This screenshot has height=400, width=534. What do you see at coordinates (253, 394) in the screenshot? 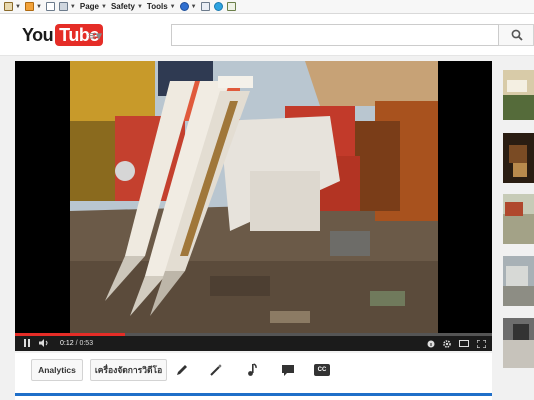
I see `accent-divider` at bounding box center [253, 394].